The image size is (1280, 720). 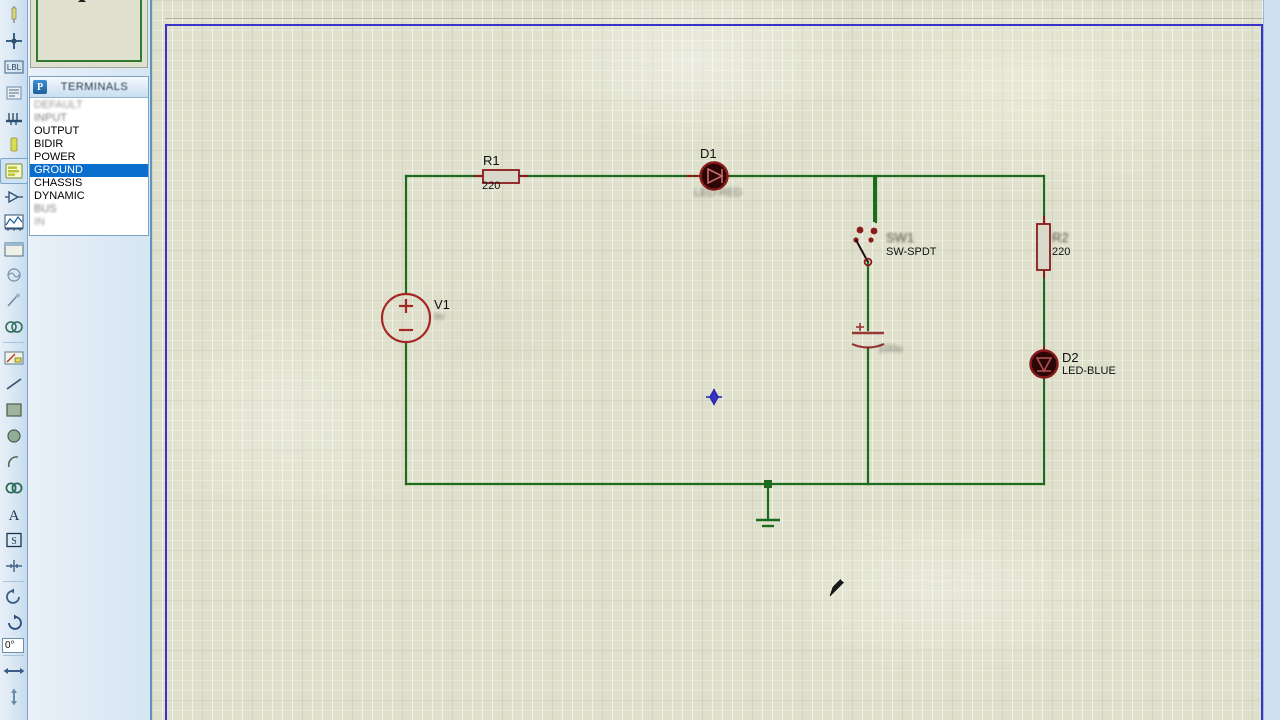 I want to click on terminal-item-default: DEFAULT, so click(x=89, y=105).